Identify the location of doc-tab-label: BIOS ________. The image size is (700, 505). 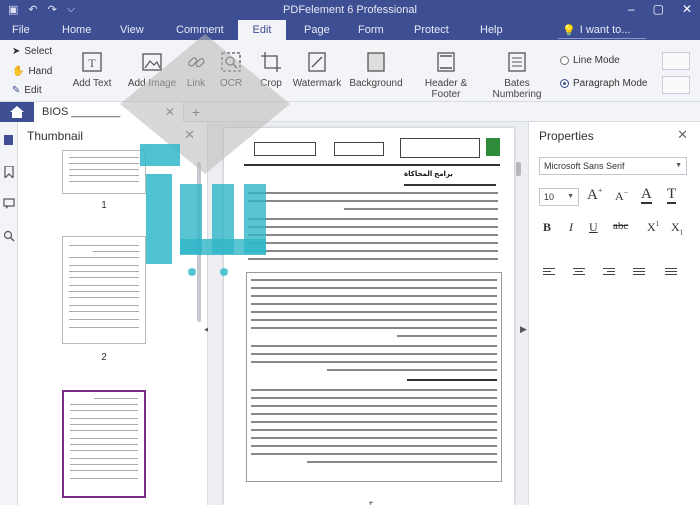
(81, 112).